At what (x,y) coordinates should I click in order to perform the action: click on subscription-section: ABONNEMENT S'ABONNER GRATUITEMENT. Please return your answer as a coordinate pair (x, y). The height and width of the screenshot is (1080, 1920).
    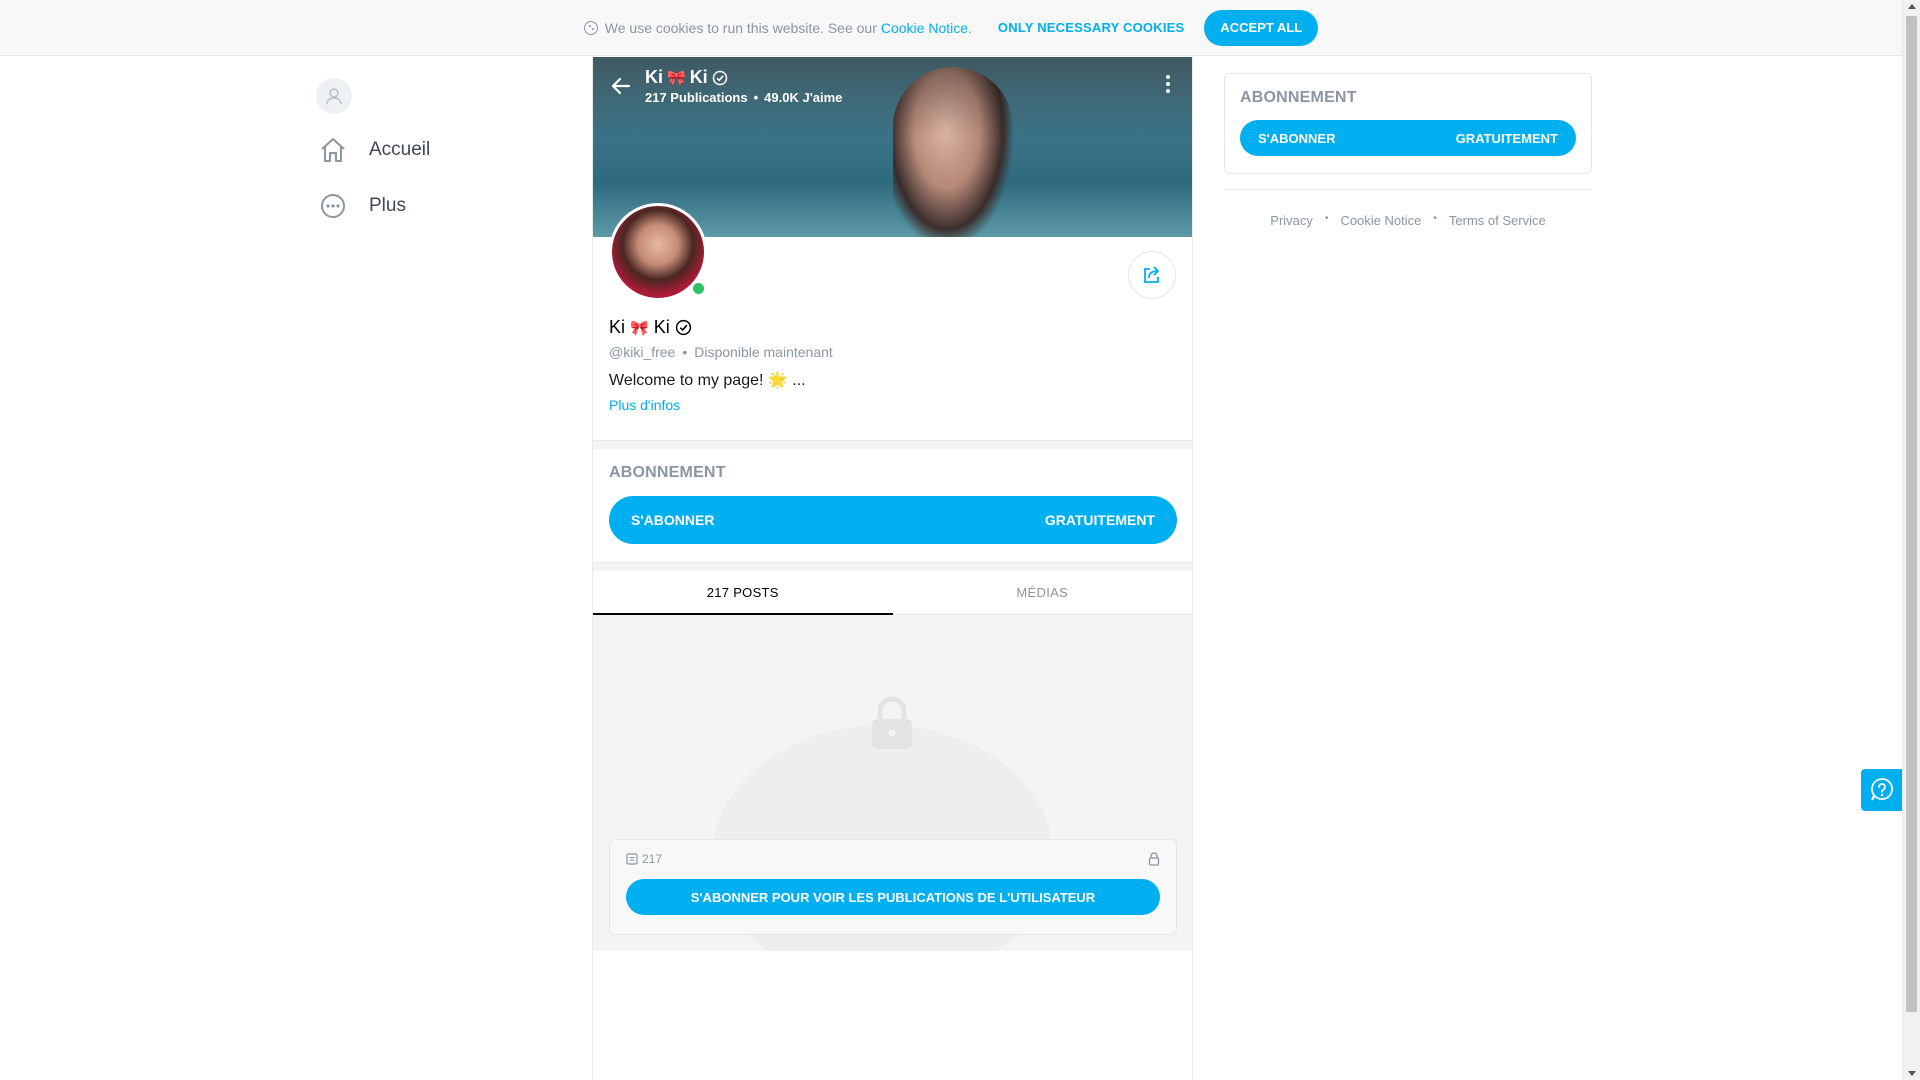
    Looking at the image, I should click on (892, 502).